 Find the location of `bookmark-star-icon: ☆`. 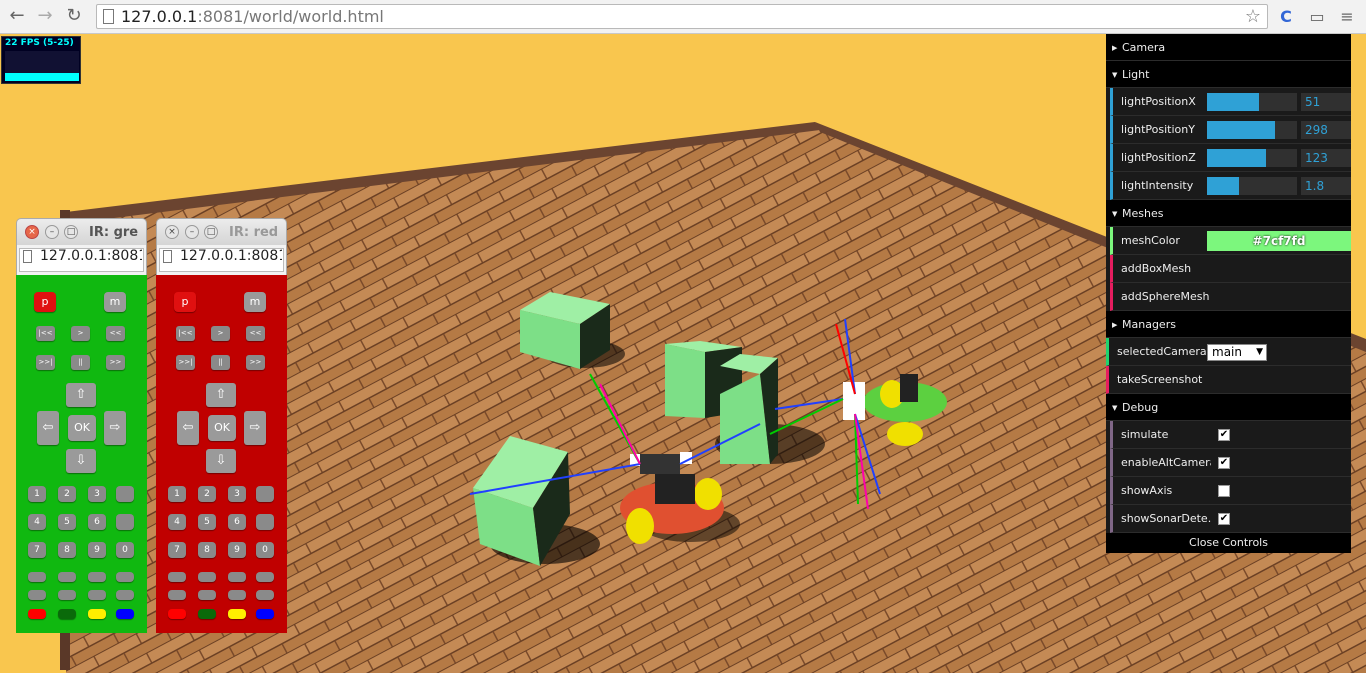

bookmark-star-icon: ☆ is located at coordinates (1253, 16).